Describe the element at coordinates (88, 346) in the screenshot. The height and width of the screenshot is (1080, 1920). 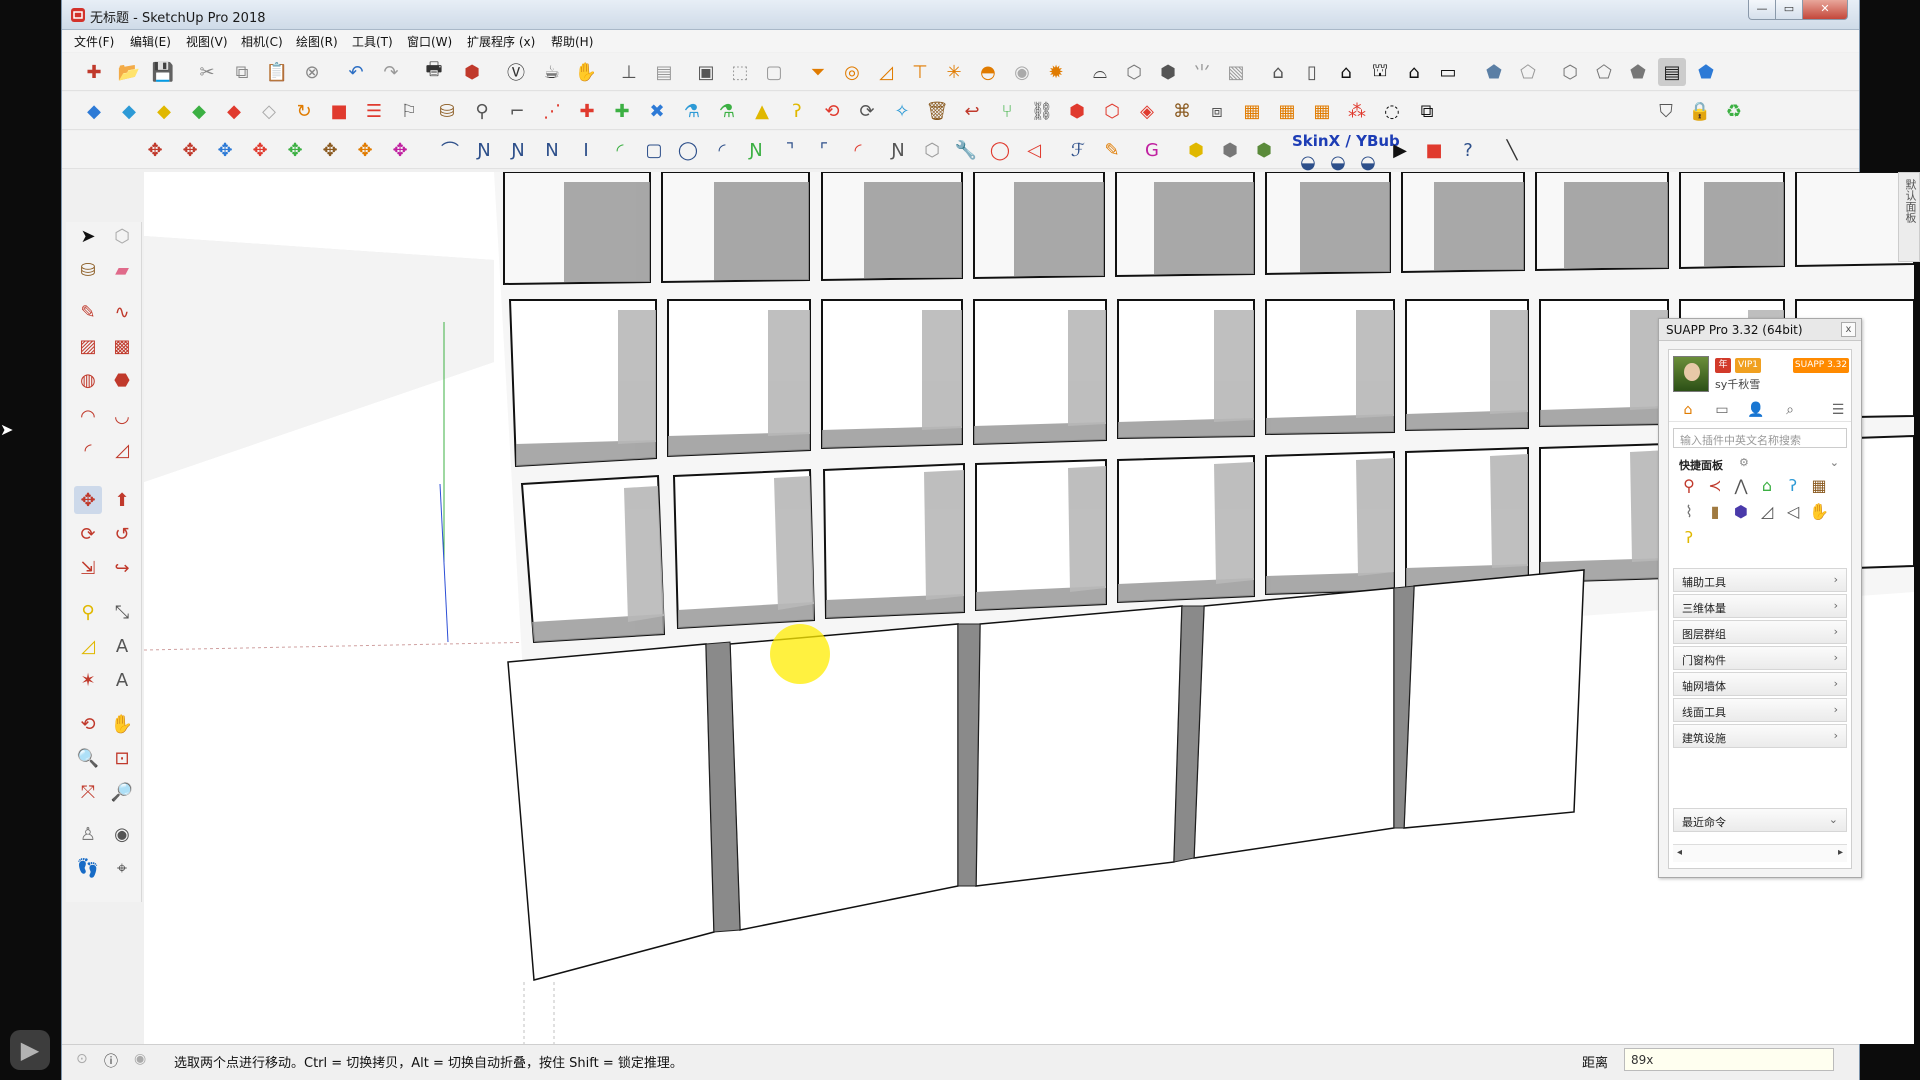
I see `rectangle-icon: ▨` at that location.